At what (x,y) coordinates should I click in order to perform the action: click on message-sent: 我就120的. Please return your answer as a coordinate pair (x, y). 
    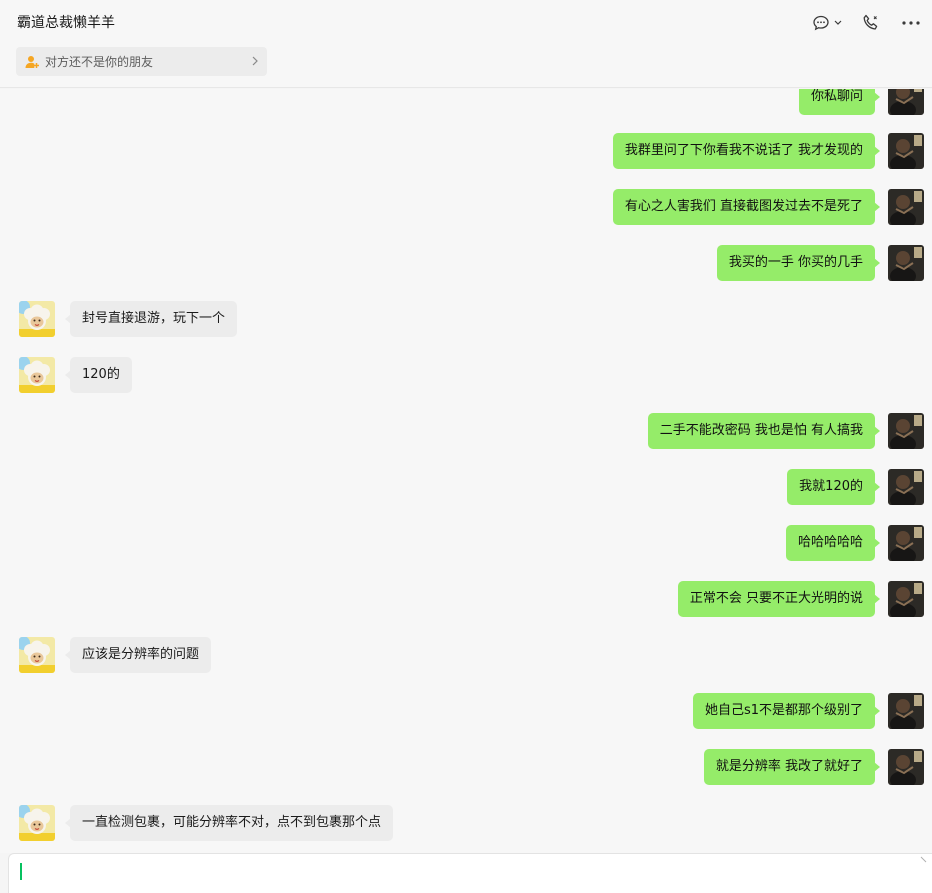
    Looking at the image, I should click on (466, 487).